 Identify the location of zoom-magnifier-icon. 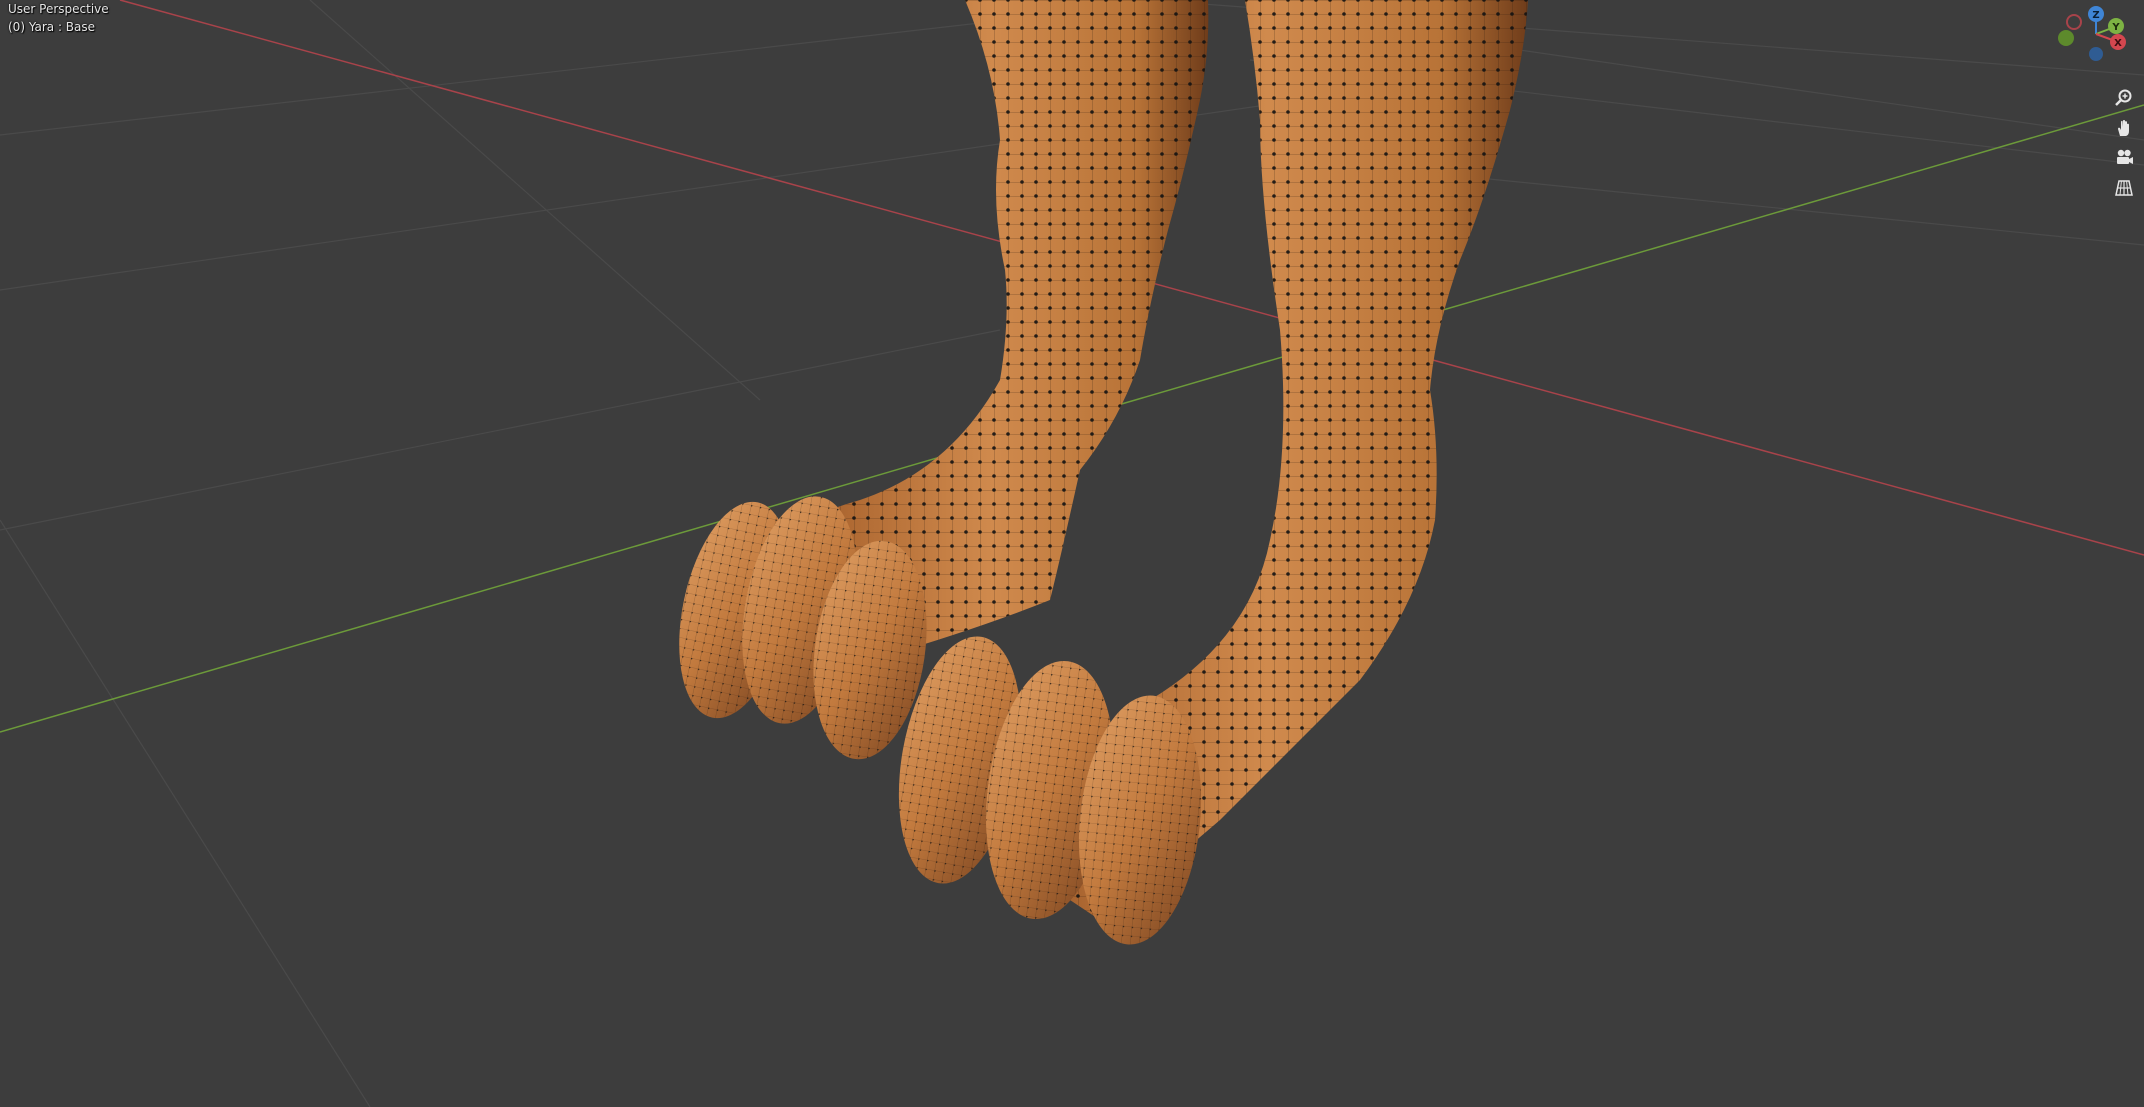
(2124, 98).